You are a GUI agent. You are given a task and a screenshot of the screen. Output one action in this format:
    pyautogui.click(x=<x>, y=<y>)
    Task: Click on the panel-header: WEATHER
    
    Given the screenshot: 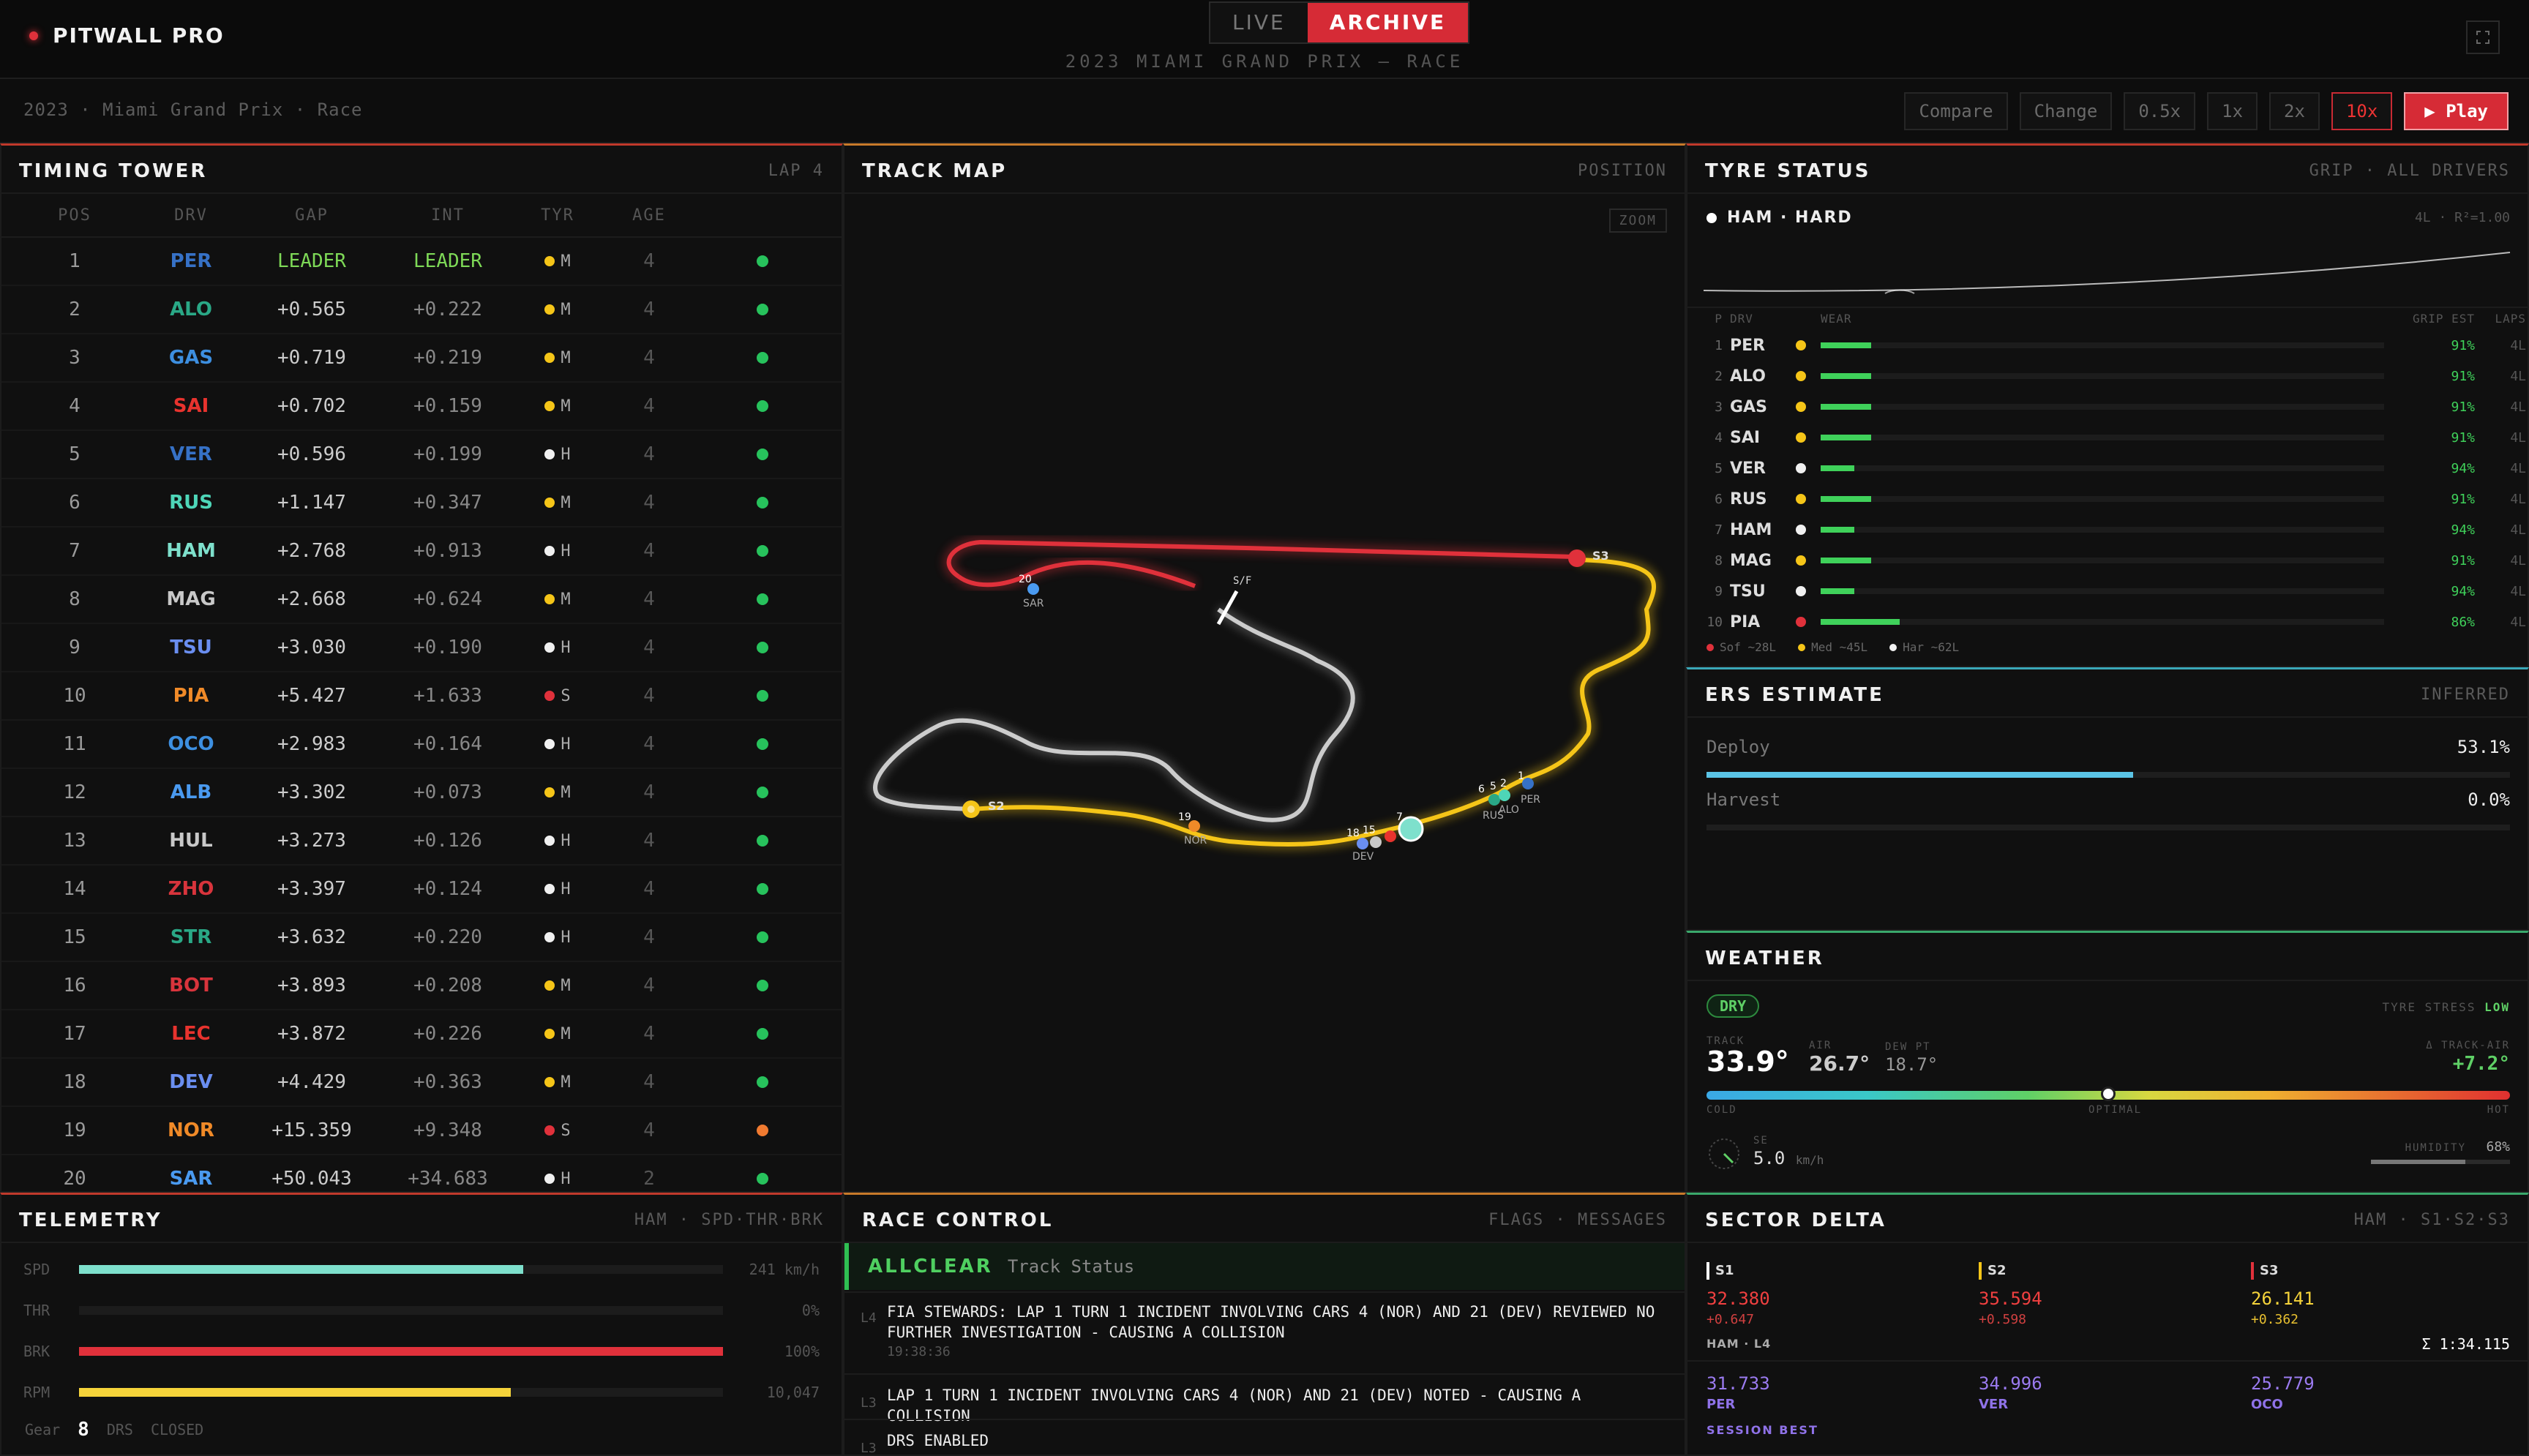 What is the action you would take?
    pyautogui.click(x=2107, y=957)
    